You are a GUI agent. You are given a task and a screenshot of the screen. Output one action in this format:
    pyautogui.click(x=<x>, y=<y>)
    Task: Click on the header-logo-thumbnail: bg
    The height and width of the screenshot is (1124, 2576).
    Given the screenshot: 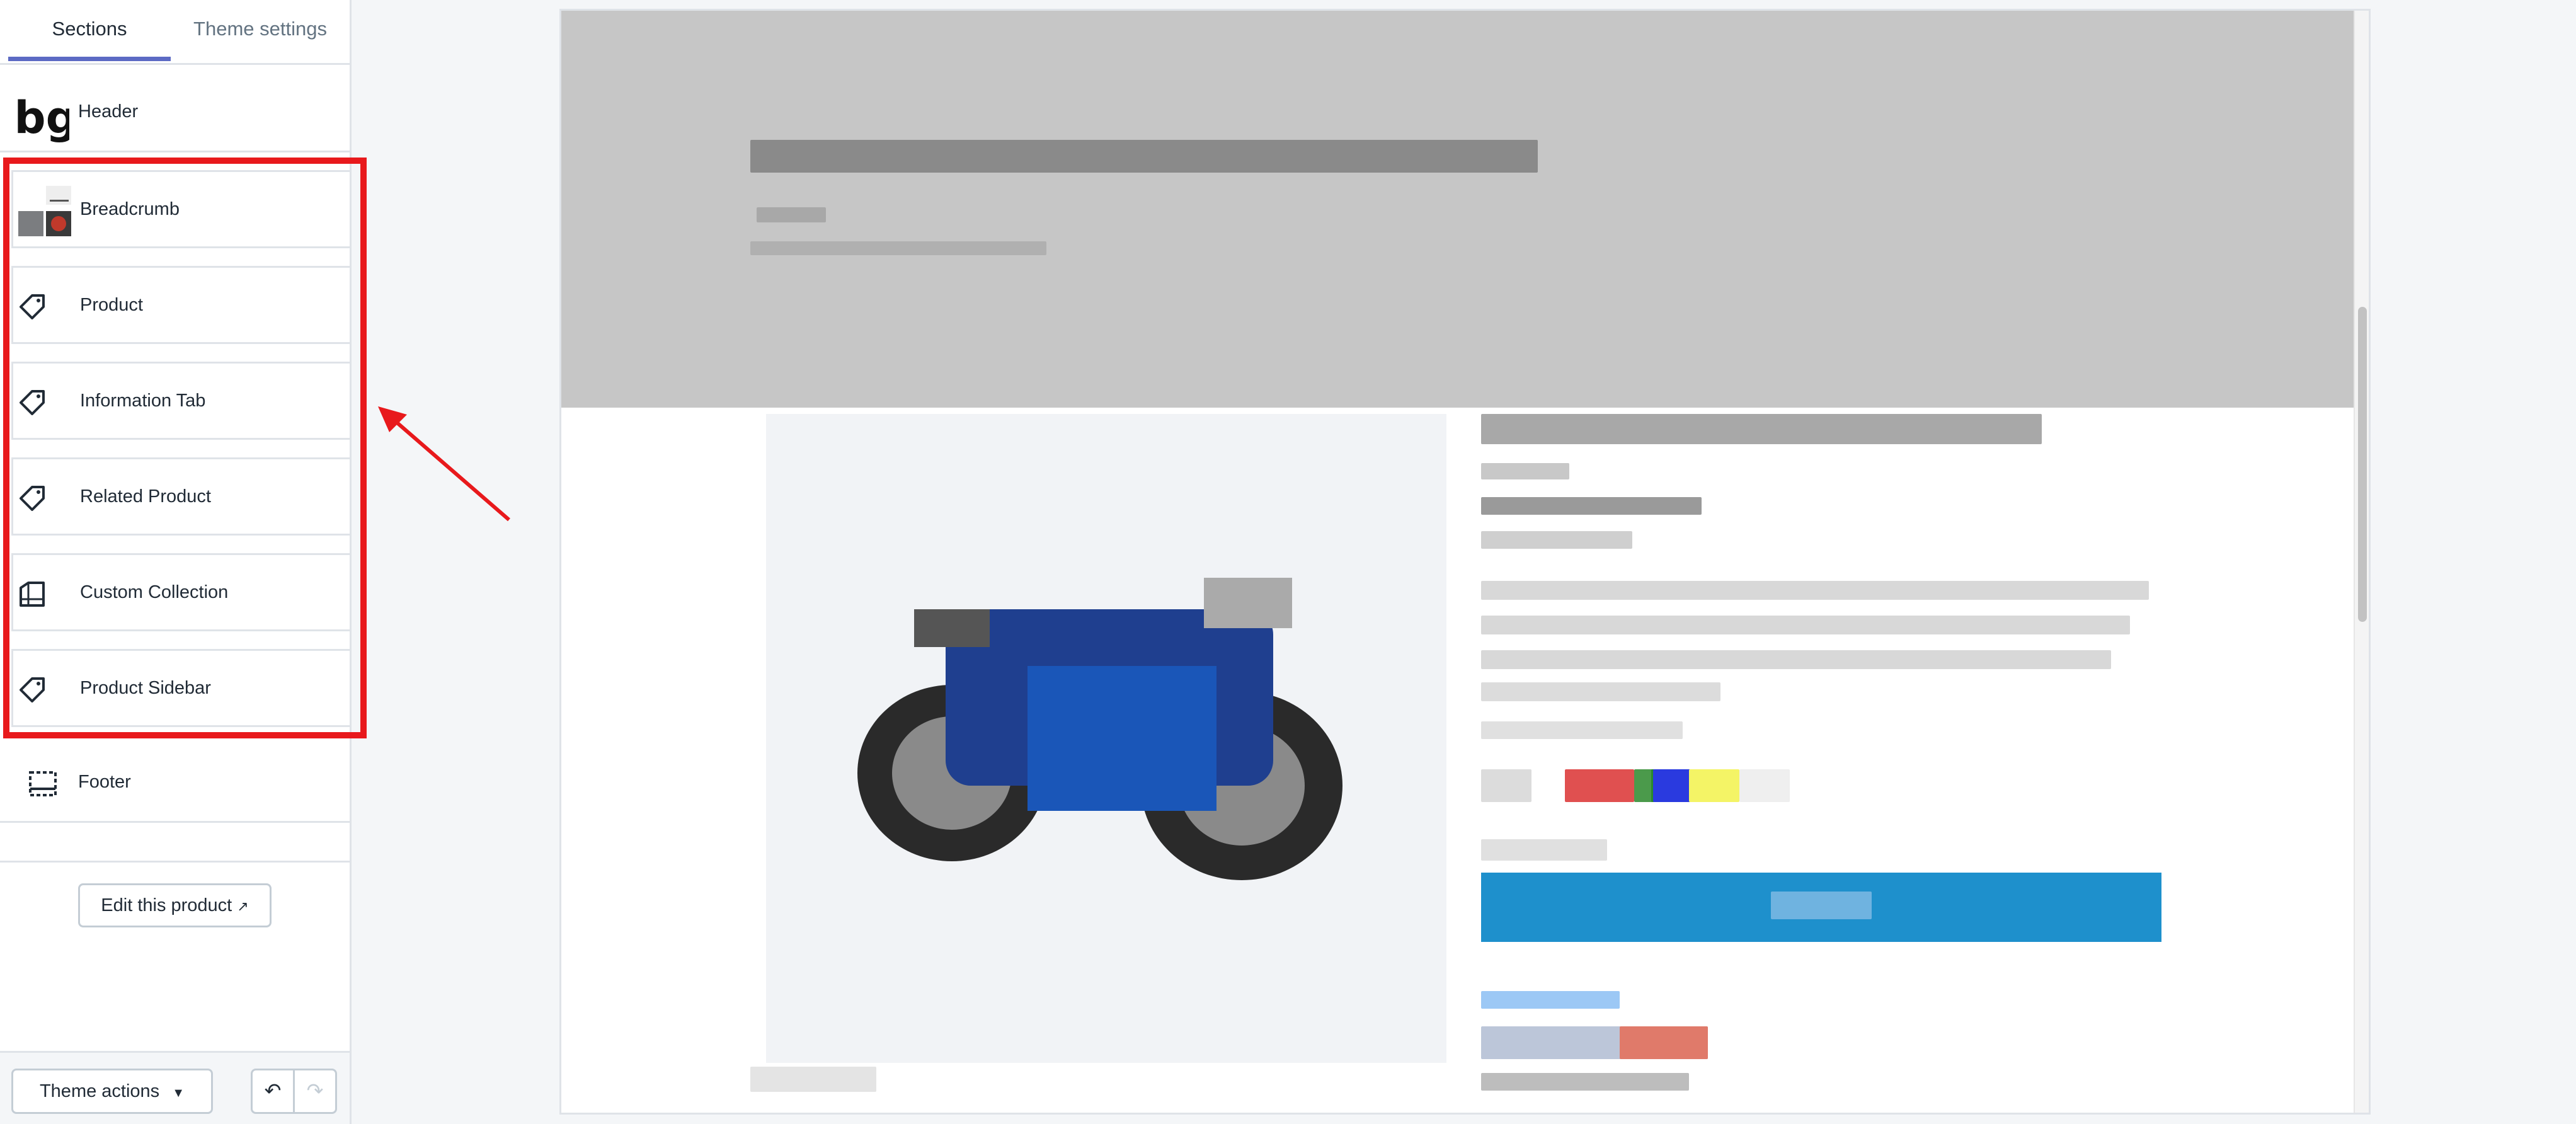 What is the action you would take?
    pyautogui.click(x=42, y=118)
    